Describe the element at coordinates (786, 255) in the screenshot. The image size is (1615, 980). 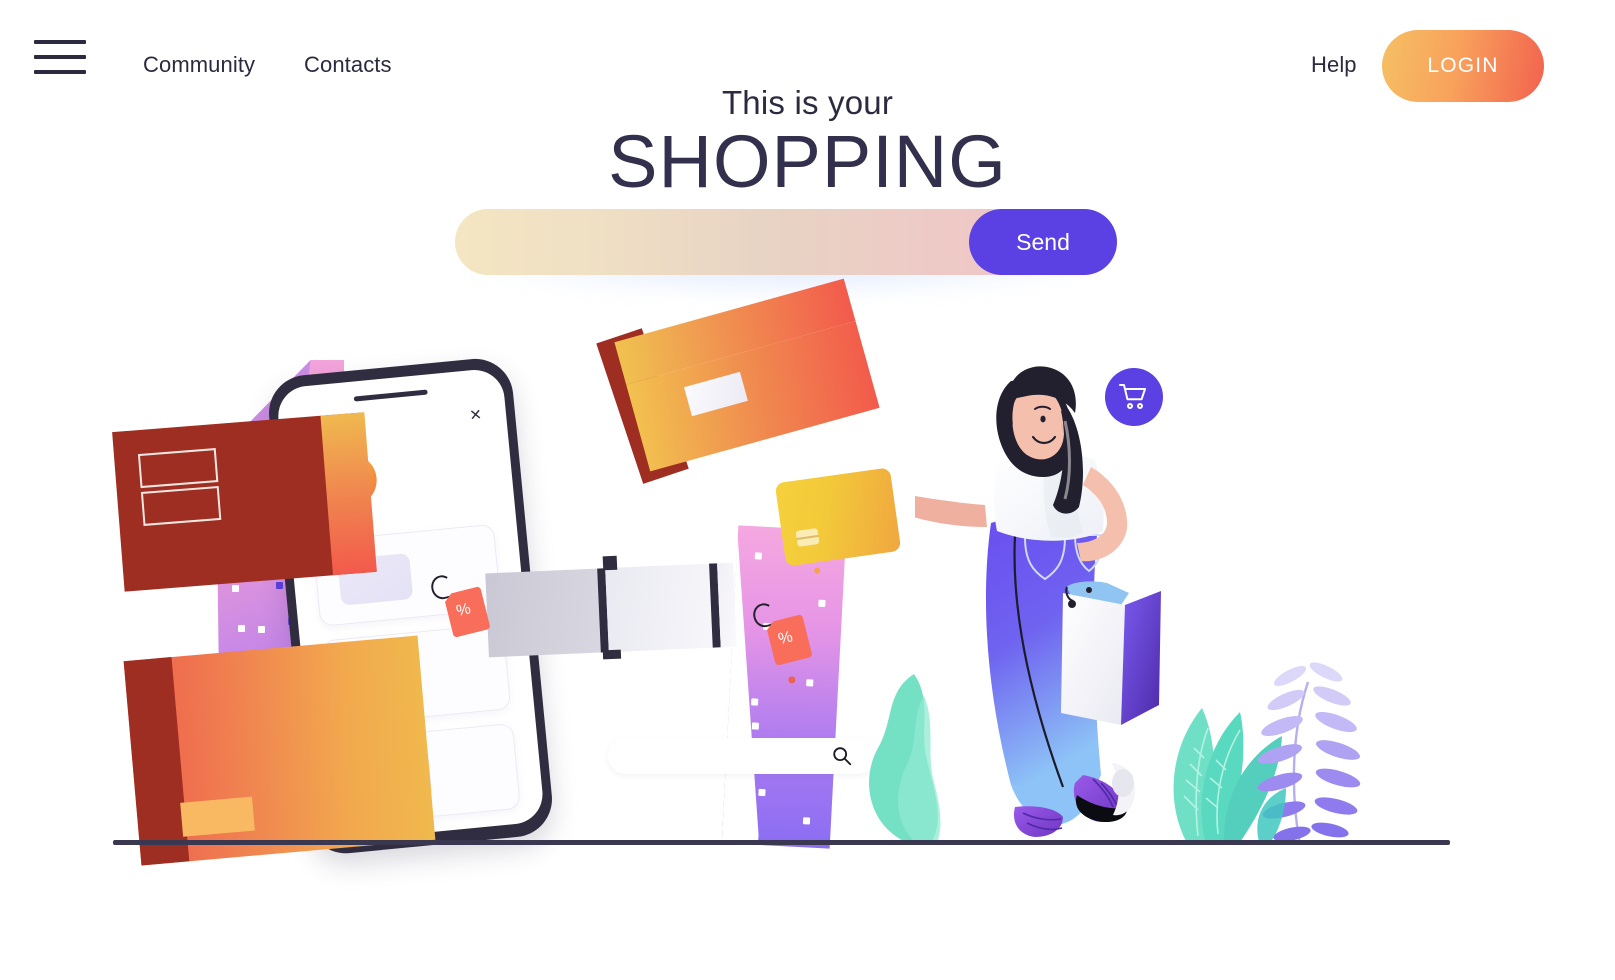
I see `hero-search-group: Send` at that location.